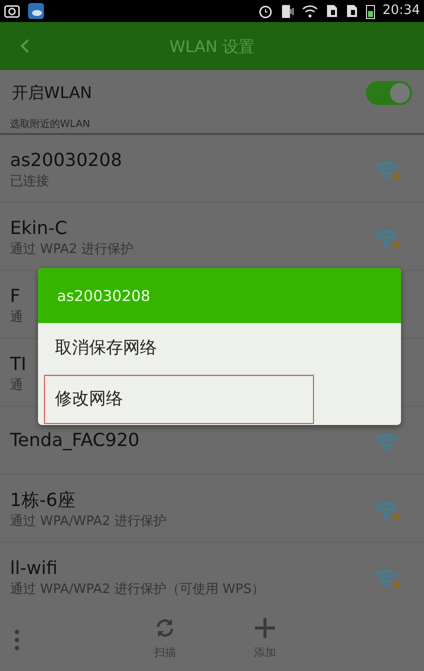 The width and height of the screenshot is (424, 671). I want to click on weather-app-icon, so click(36, 11).